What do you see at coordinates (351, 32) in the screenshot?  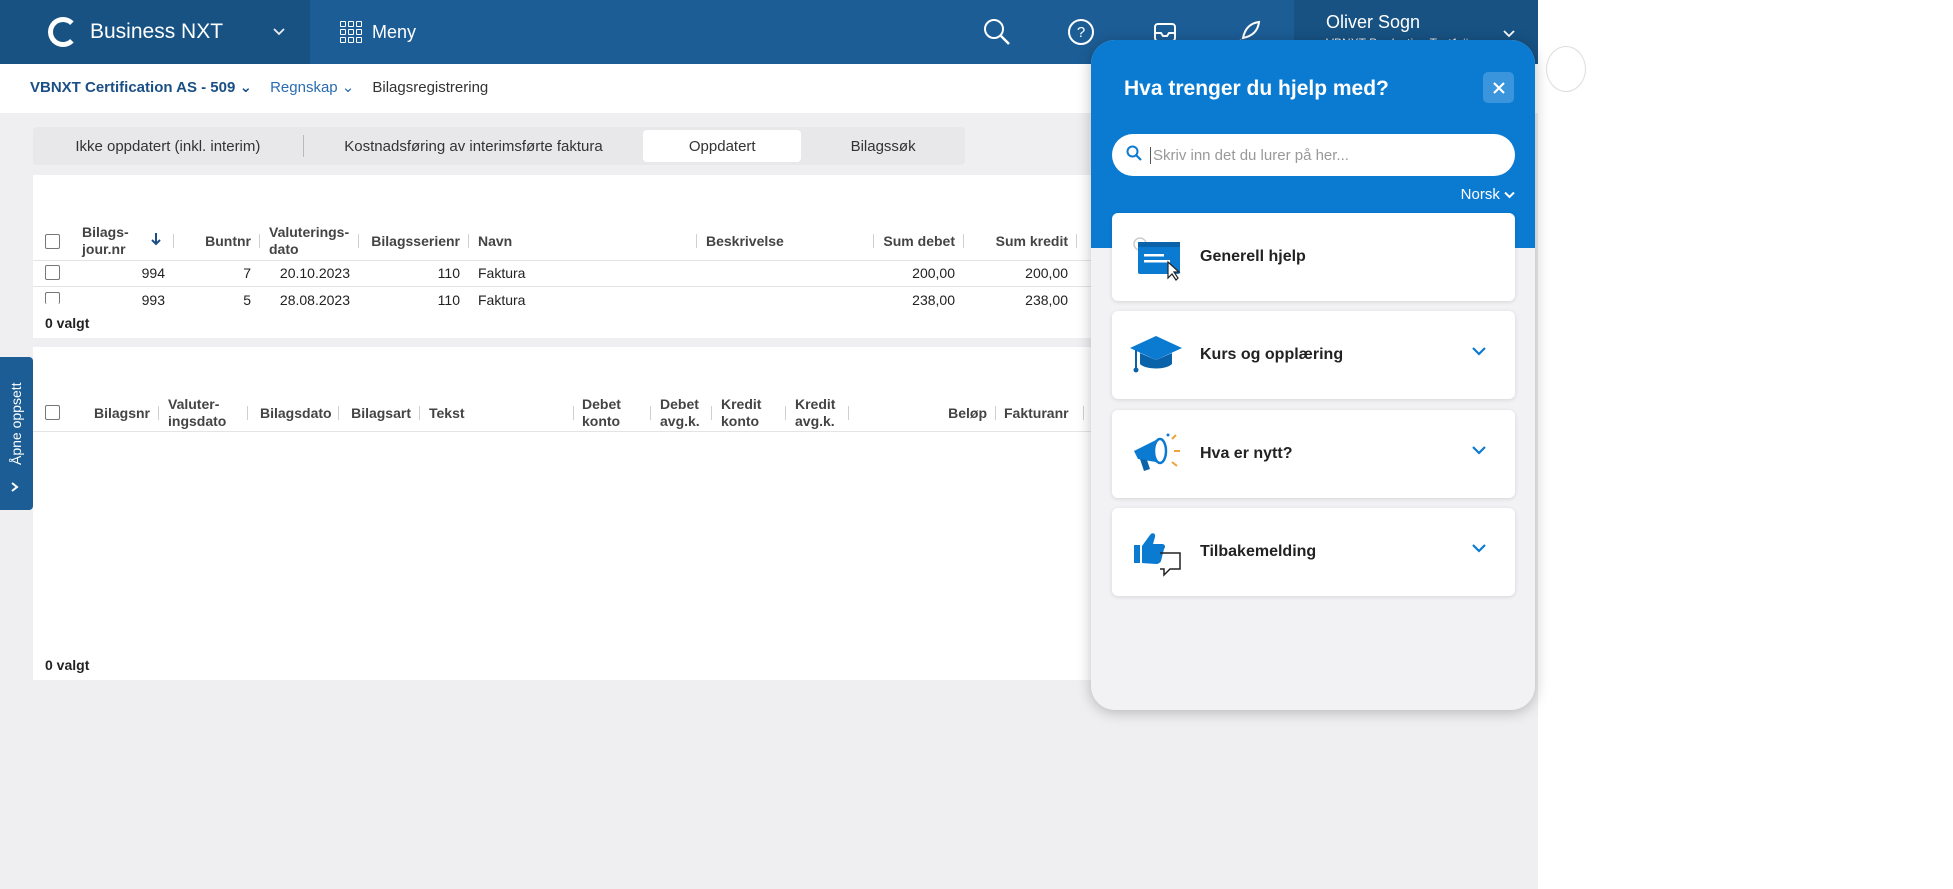 I see `apps-grid-icon` at bounding box center [351, 32].